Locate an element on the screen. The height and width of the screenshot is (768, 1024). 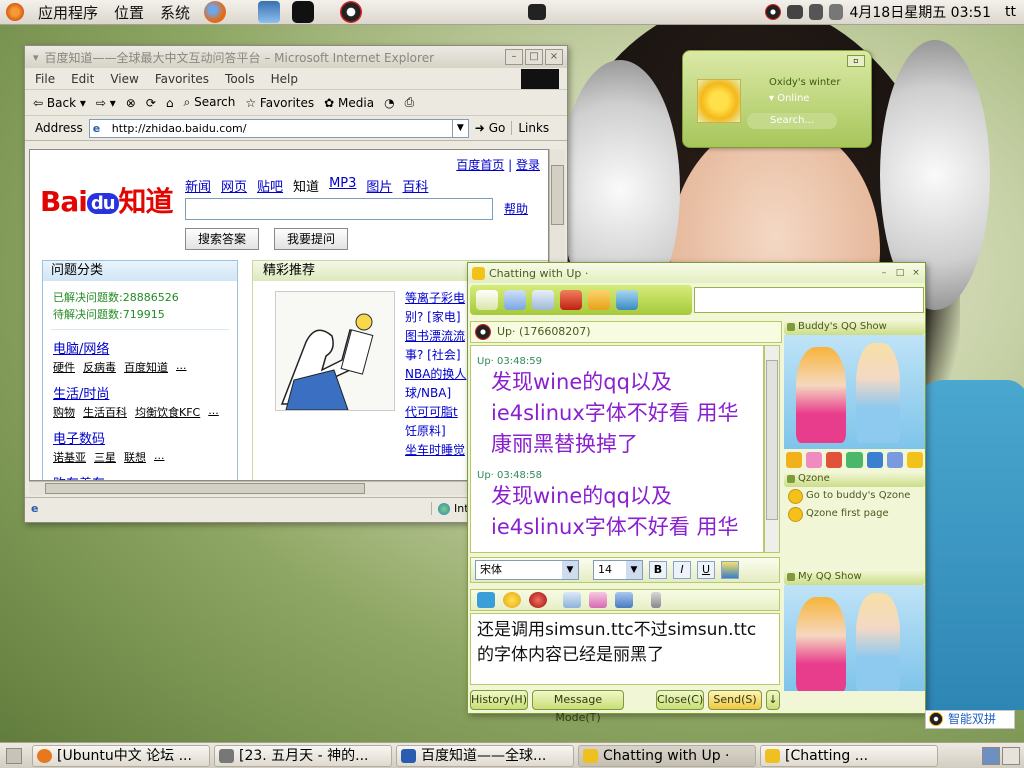
italic-button: I is located at coordinates (682, 570).